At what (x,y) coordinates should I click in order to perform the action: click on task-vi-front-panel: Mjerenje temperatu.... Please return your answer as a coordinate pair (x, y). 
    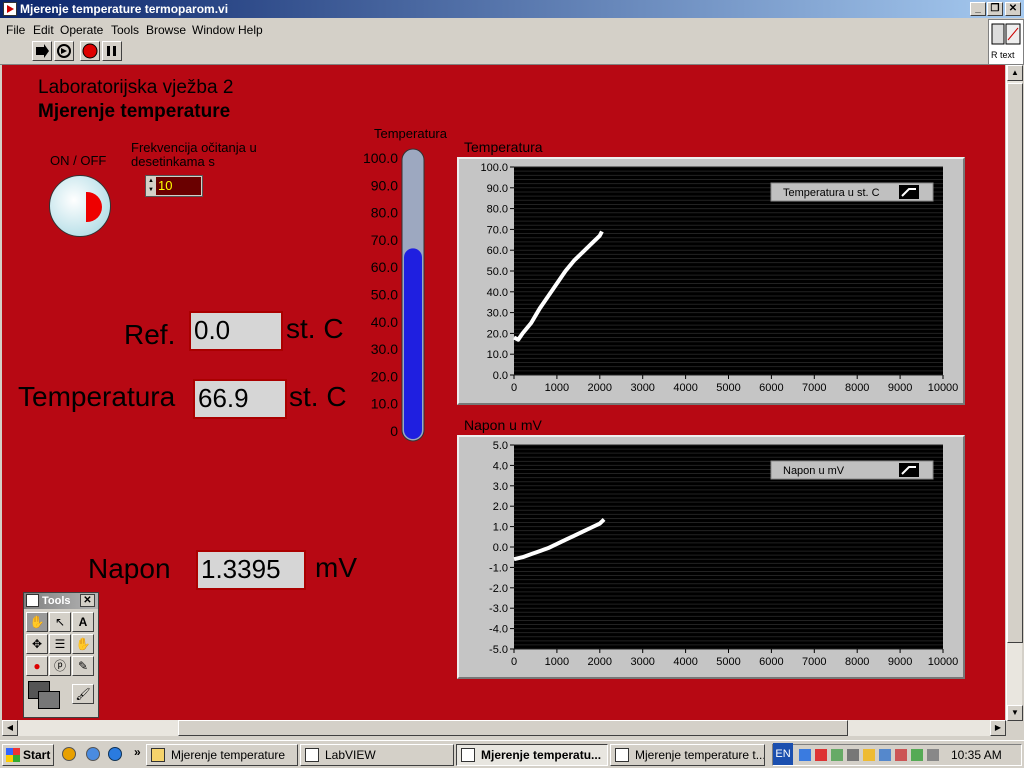
    Looking at the image, I should click on (532, 755).